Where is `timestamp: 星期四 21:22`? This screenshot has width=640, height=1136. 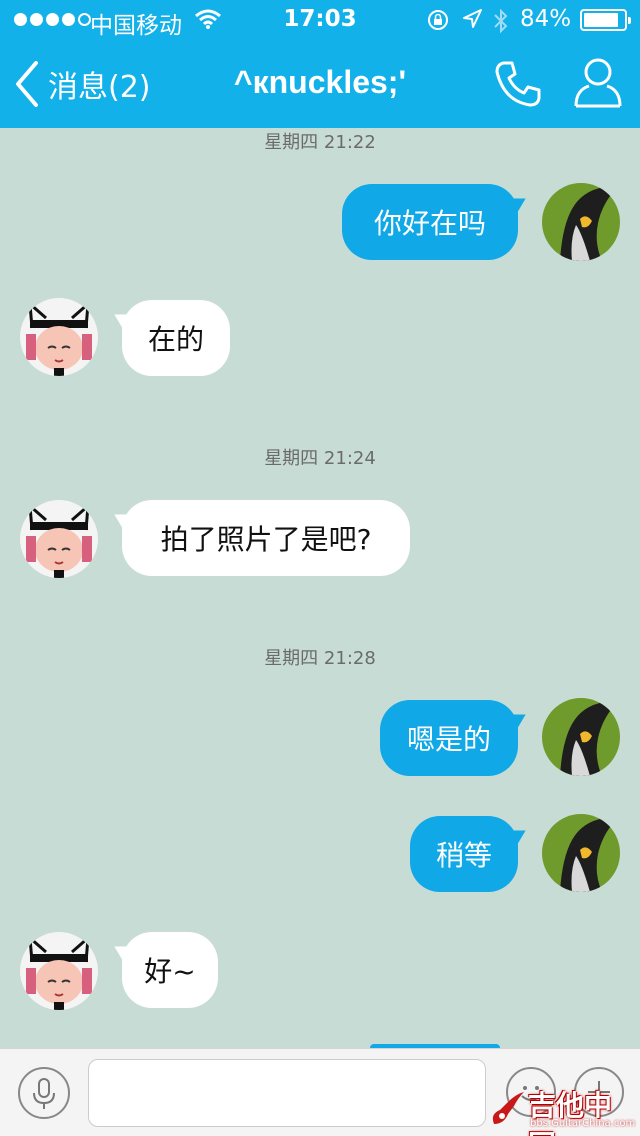
timestamp: 星期四 21:22 is located at coordinates (320, 142).